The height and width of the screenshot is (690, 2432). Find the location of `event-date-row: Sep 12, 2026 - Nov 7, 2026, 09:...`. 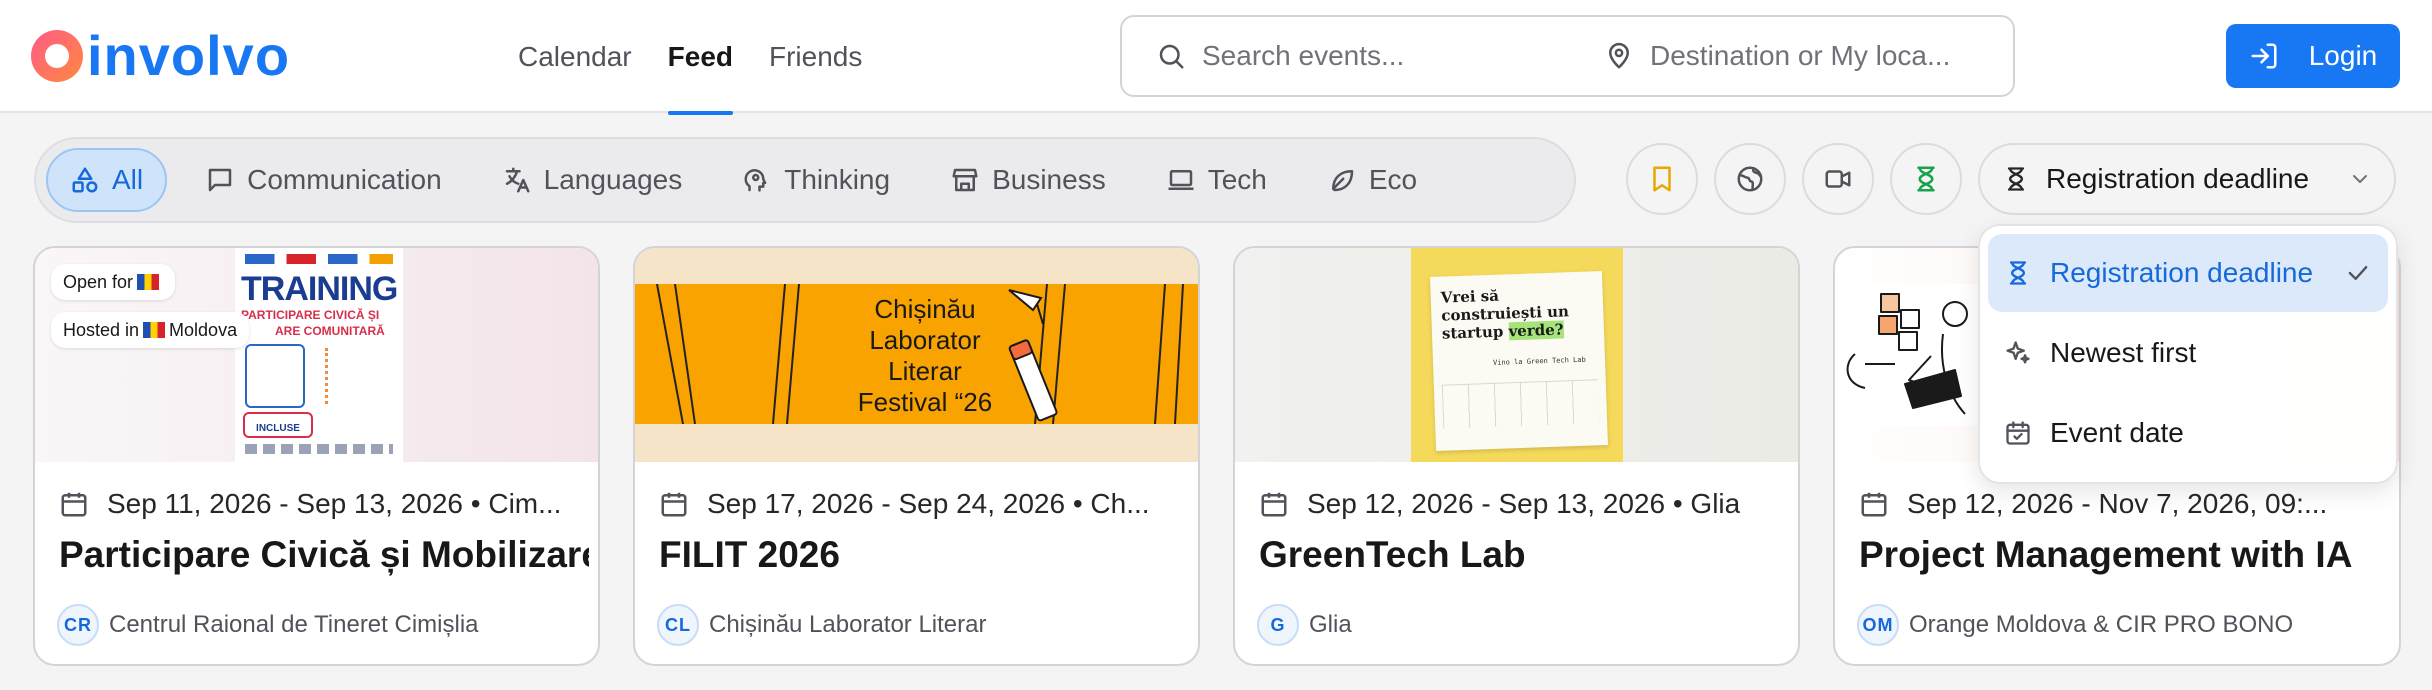

event-date-row: Sep 12, 2026 - Nov 7, 2026, 09:... is located at coordinates (2119, 504).